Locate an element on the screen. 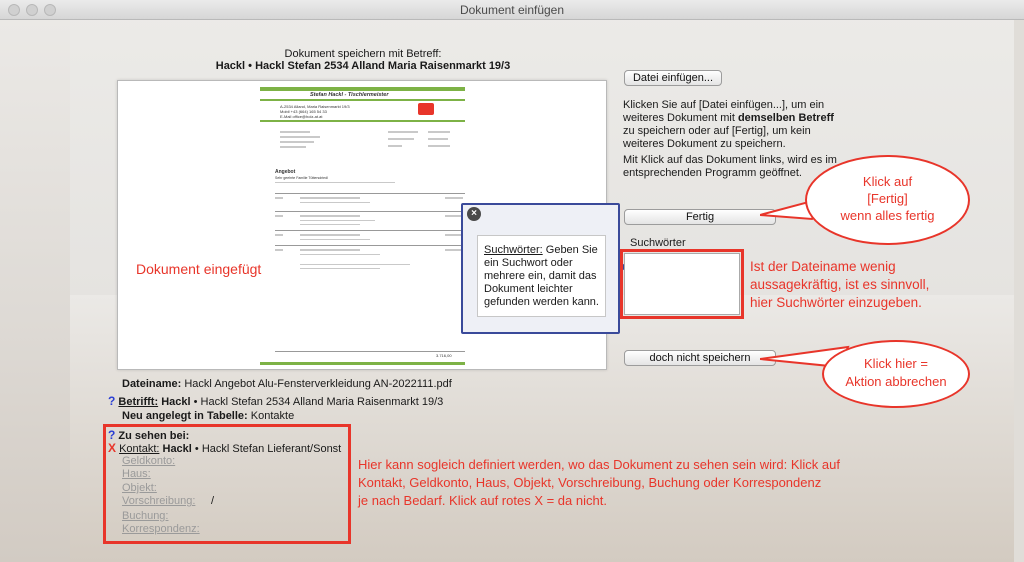  table-value: Kontakte is located at coordinates (272, 416).